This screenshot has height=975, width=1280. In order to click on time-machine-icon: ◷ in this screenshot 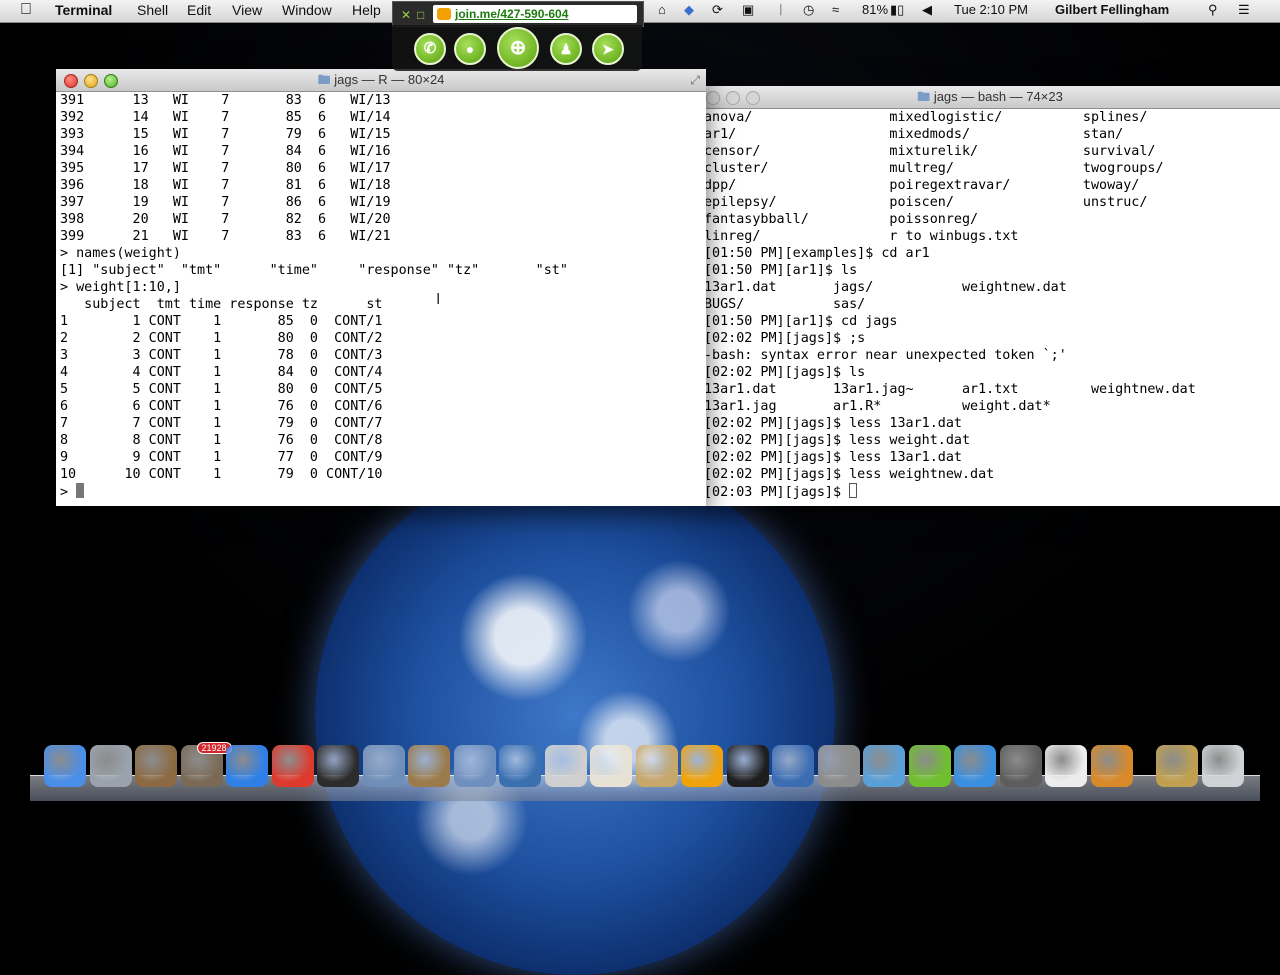, I will do `click(808, 10)`.